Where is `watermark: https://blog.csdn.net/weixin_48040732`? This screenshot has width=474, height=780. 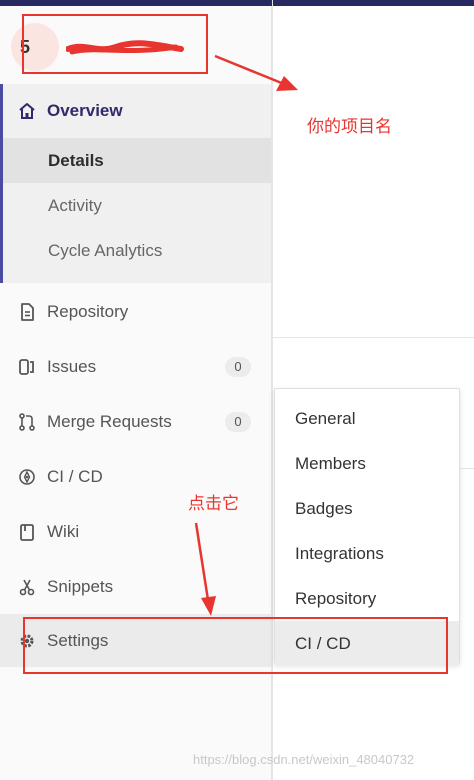 watermark: https://blog.csdn.net/weixin_48040732 is located at coordinates (304, 759).